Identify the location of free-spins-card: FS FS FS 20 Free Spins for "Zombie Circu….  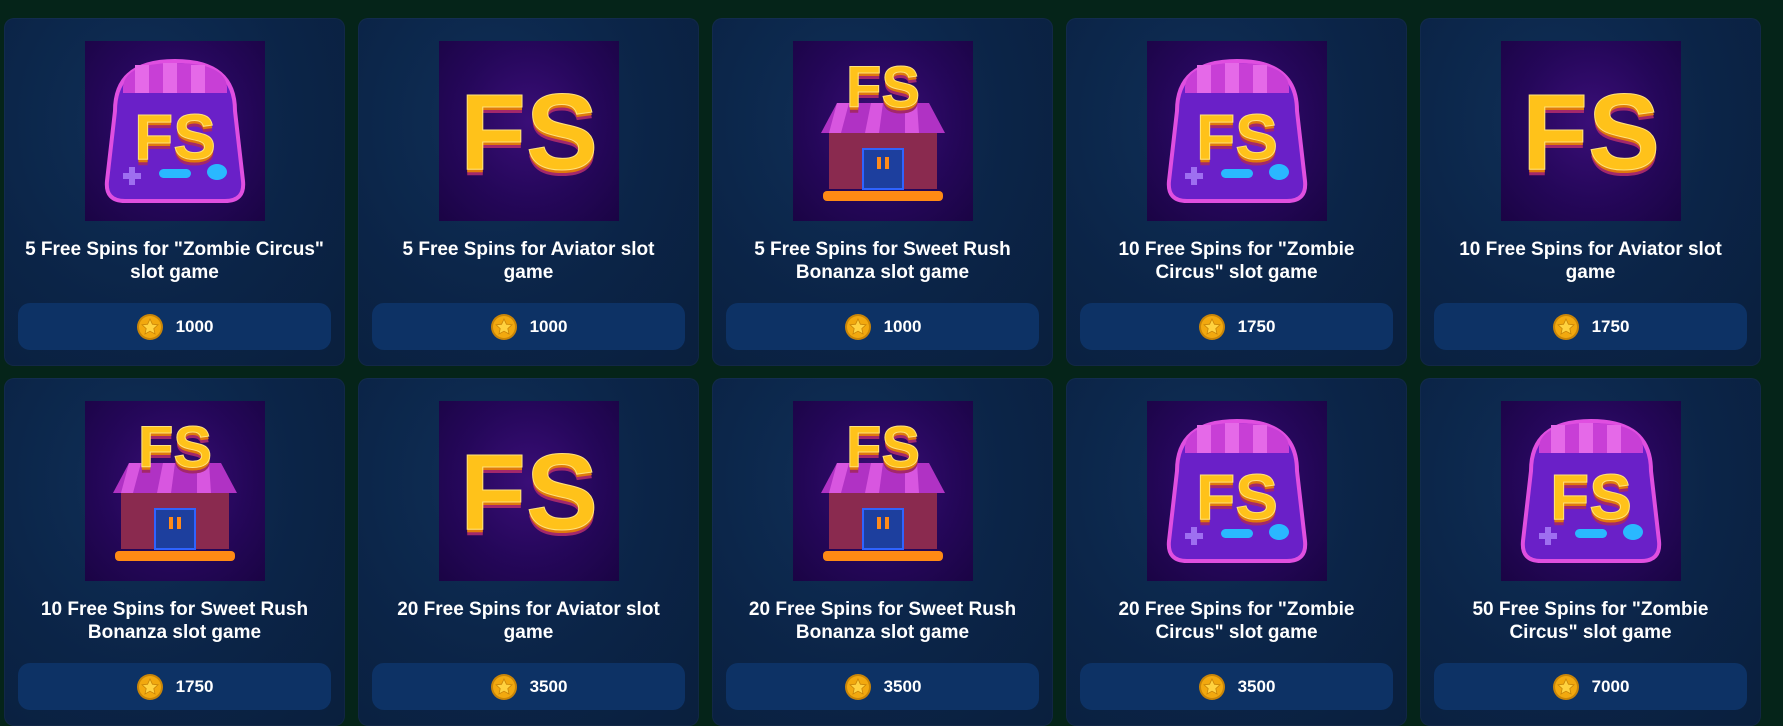
(1236, 552).